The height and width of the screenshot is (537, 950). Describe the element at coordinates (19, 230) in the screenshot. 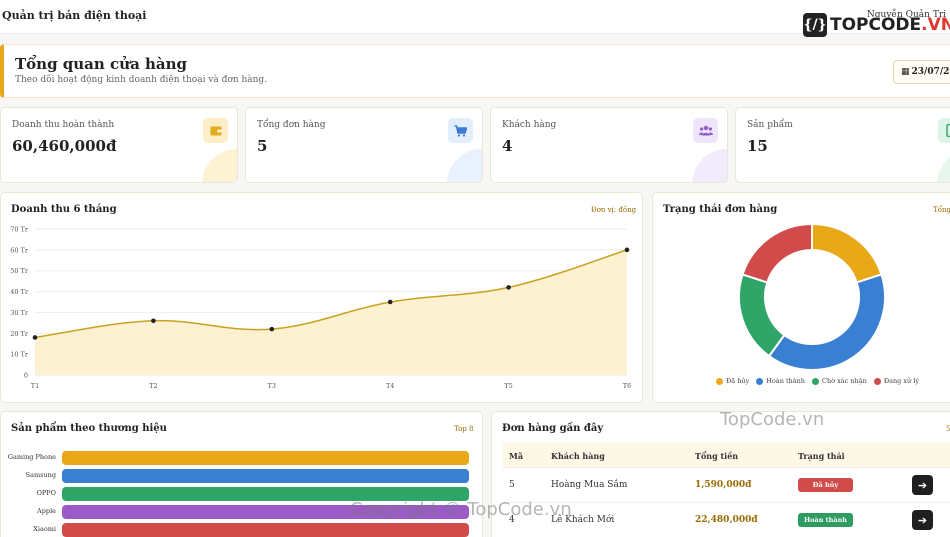

I see `y-tick-label: 70 Tr` at that location.